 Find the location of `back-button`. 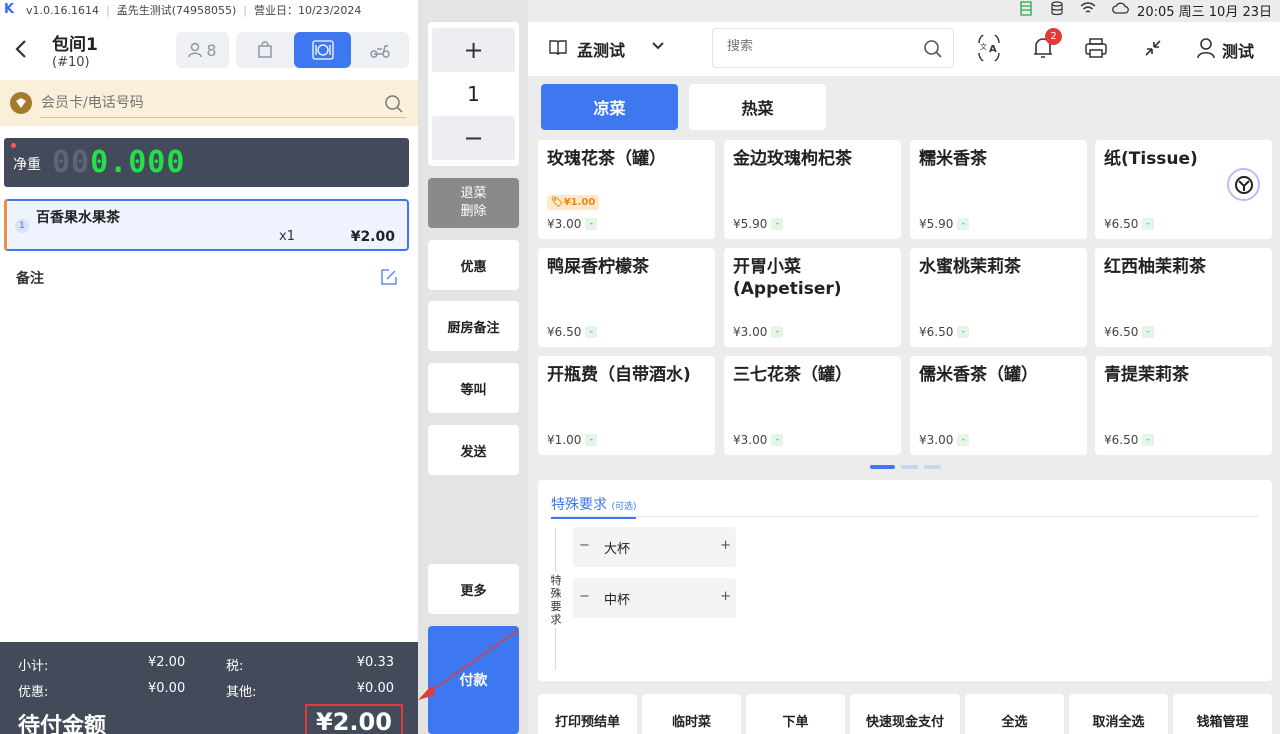

back-button is located at coordinates (25, 51).